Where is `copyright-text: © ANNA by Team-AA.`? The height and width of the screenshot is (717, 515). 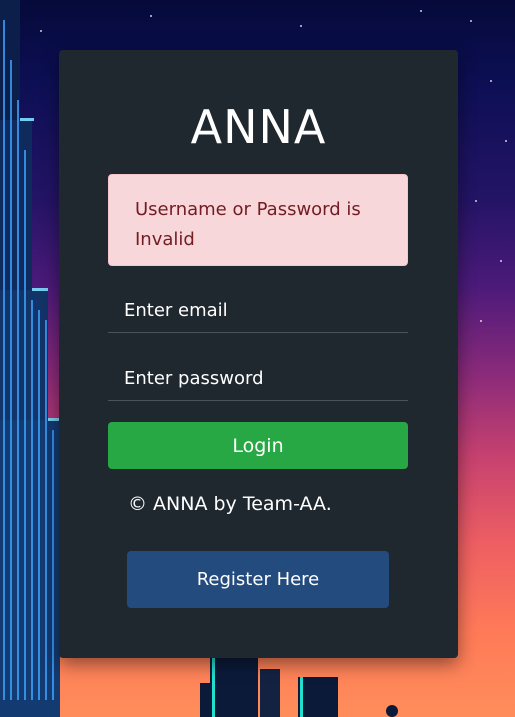 copyright-text: © ANNA by Team-AA. is located at coordinates (230, 504).